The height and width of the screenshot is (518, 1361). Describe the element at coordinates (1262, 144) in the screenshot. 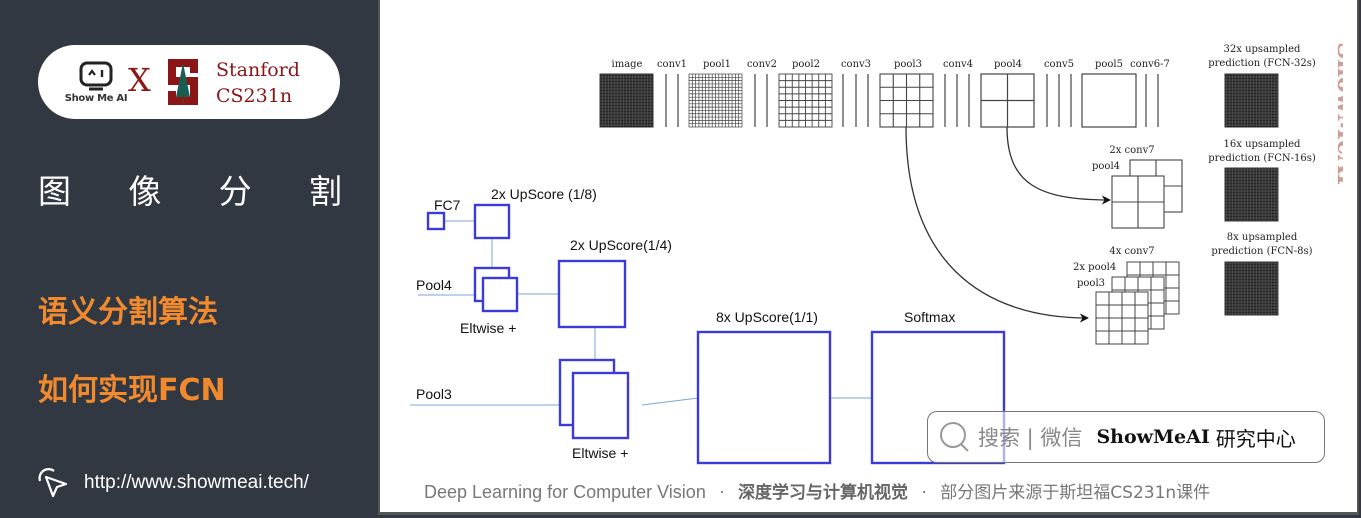

I see `prediction-label-line1: 16x upsampled` at that location.